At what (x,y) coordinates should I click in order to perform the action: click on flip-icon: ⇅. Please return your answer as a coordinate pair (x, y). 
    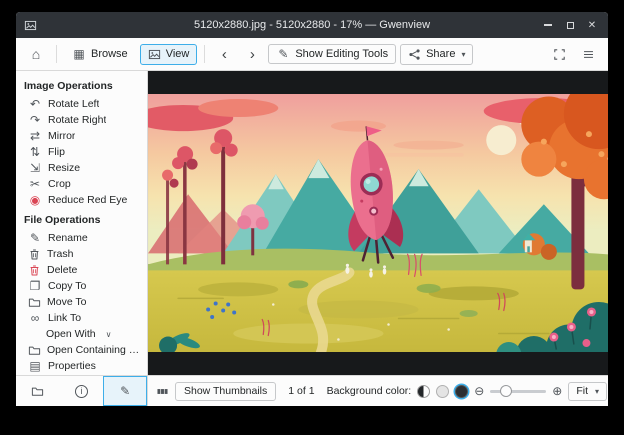
    Looking at the image, I should click on (35, 152).